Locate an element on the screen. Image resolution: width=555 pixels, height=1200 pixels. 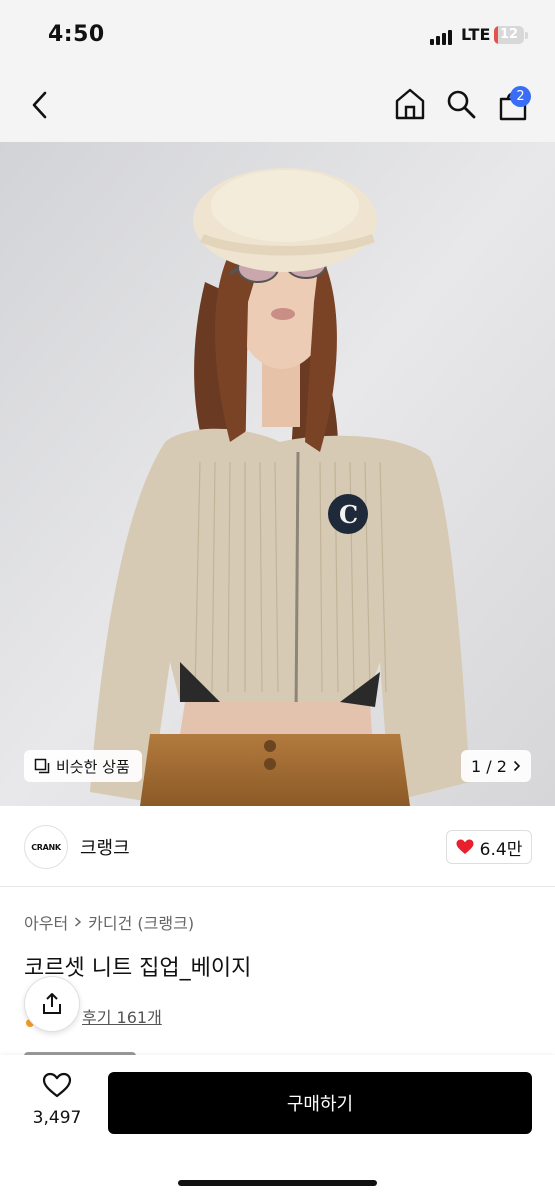
back-icon is located at coordinates (40, 105).